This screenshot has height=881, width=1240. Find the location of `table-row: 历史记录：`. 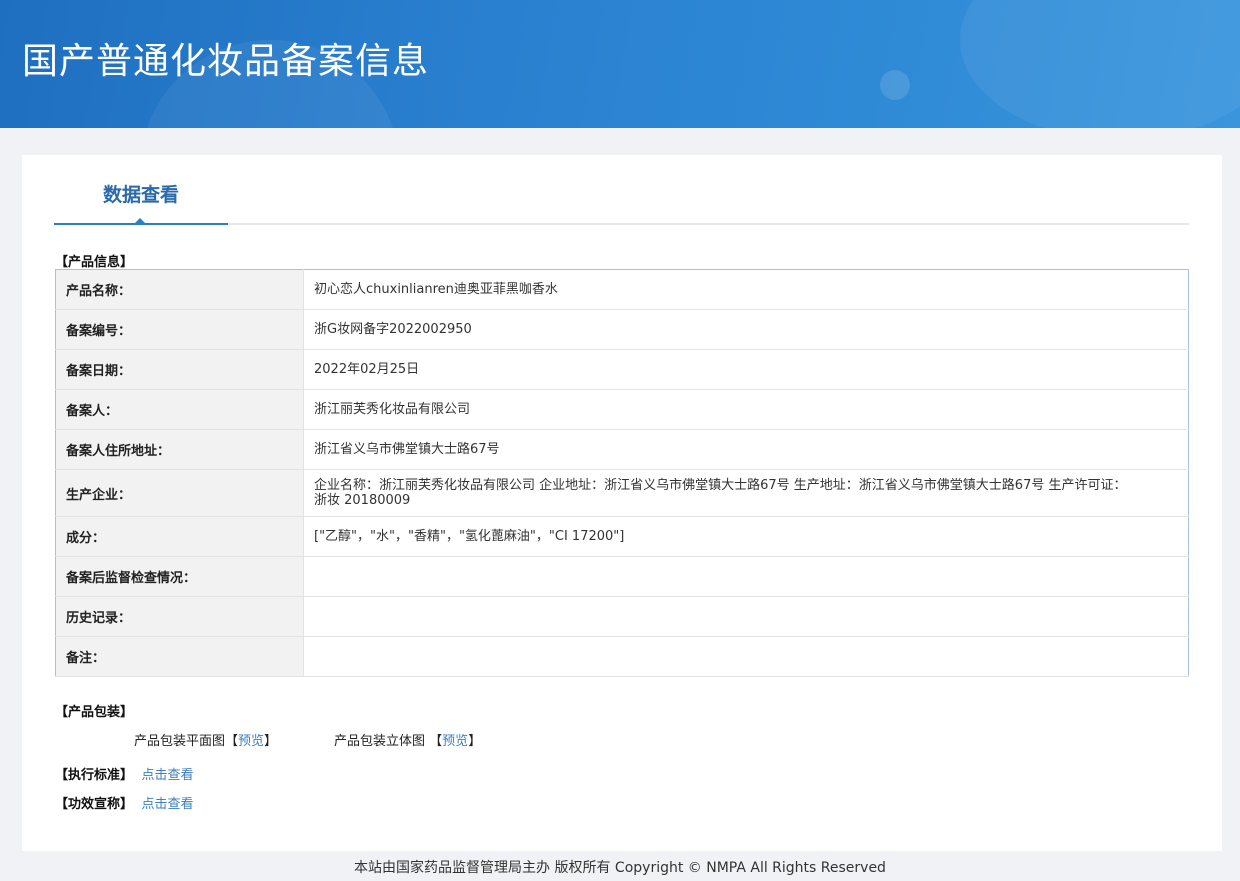

table-row: 历史记录： is located at coordinates (622, 616).